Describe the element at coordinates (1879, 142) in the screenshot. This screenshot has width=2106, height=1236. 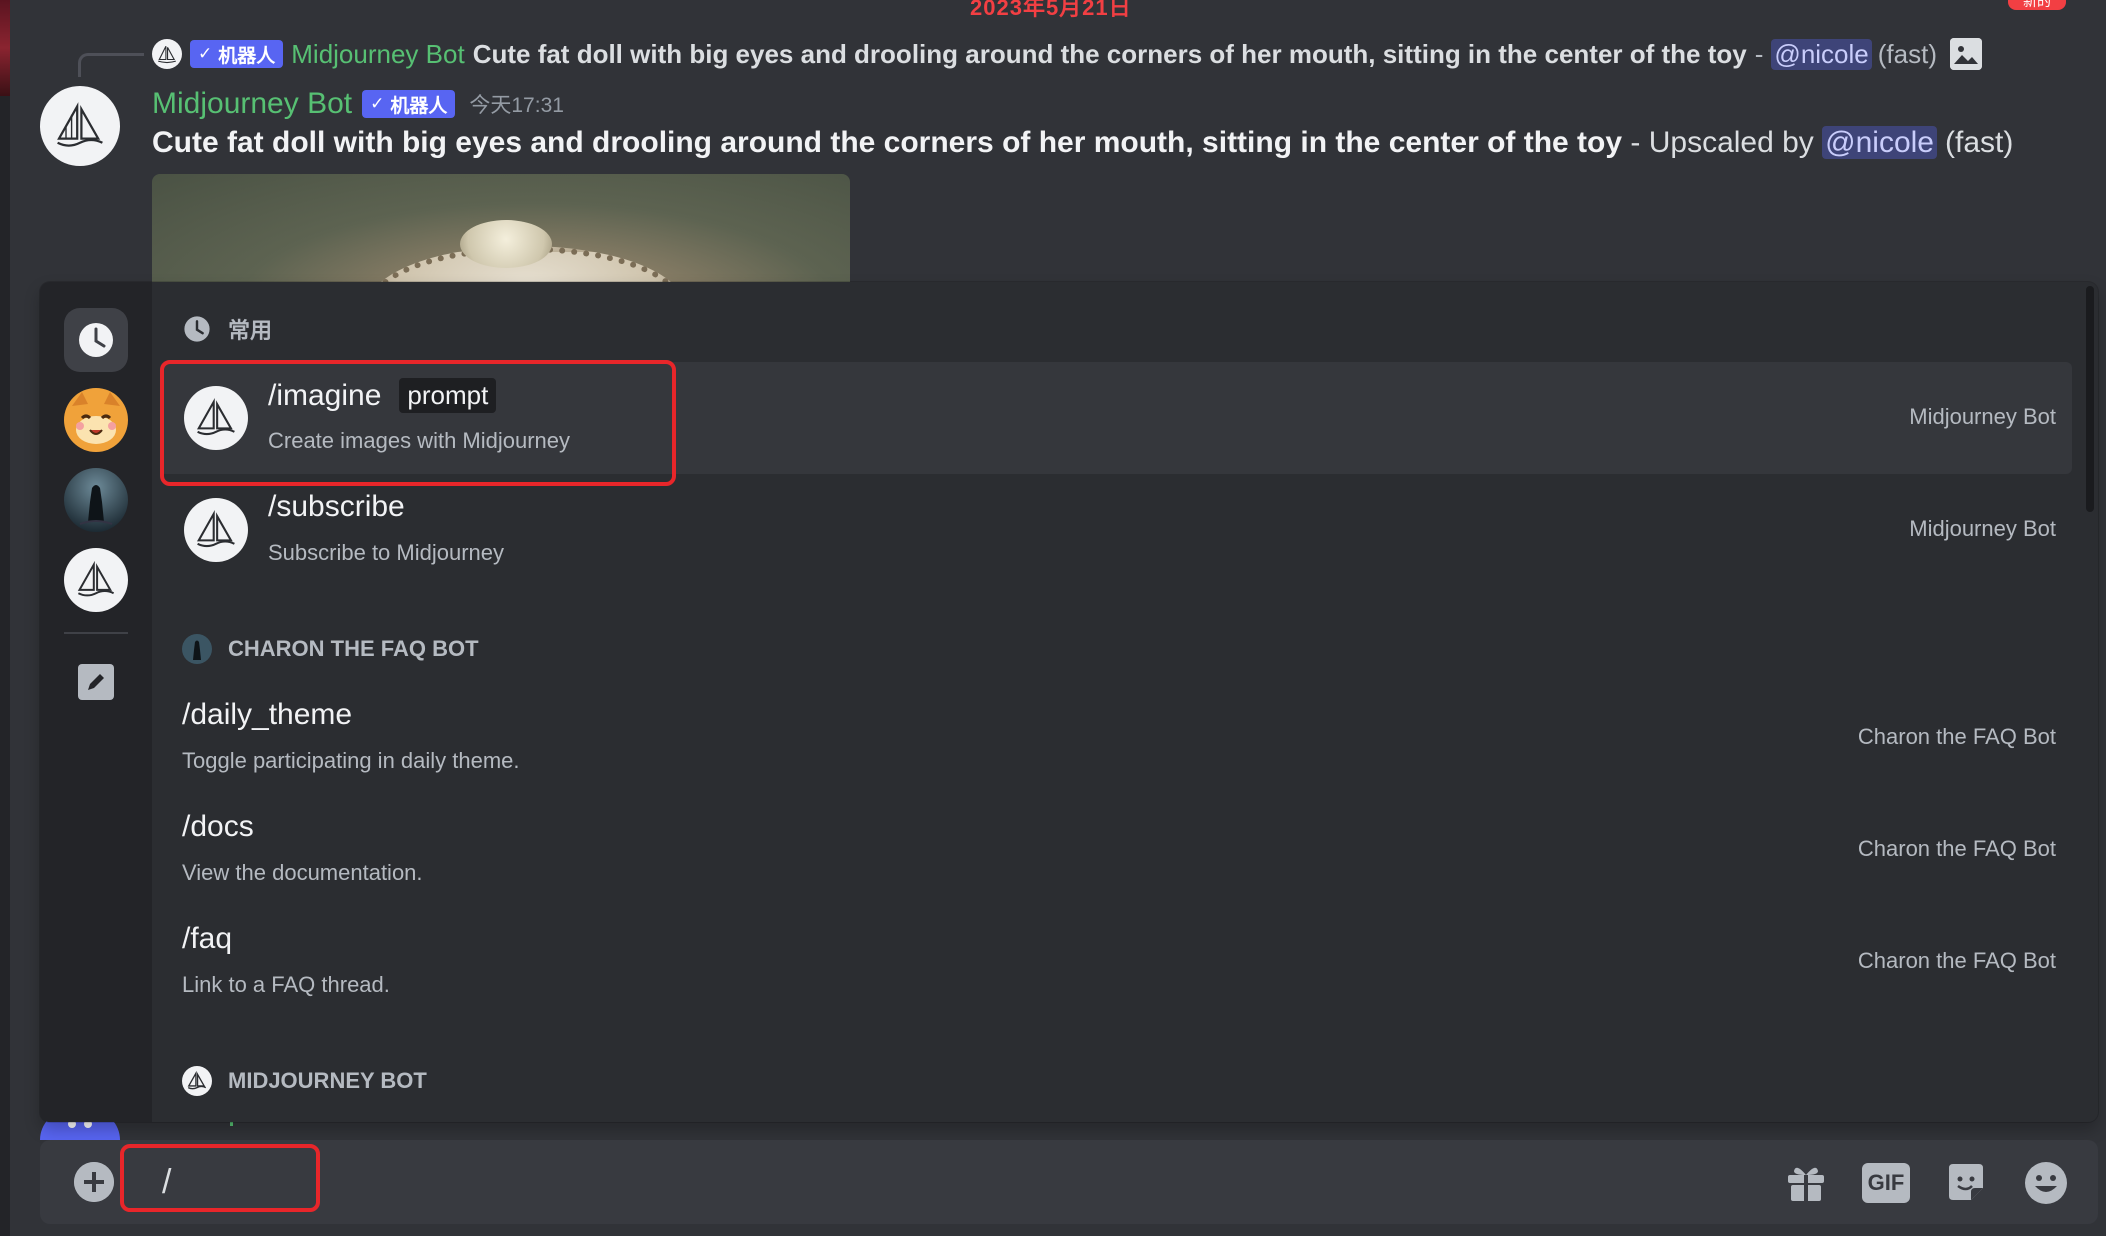
I see `message-mention: @nicole` at that location.